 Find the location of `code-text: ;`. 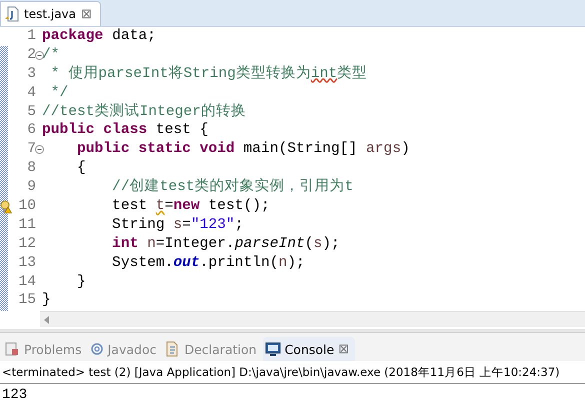

code-text: ; is located at coordinates (239, 225).